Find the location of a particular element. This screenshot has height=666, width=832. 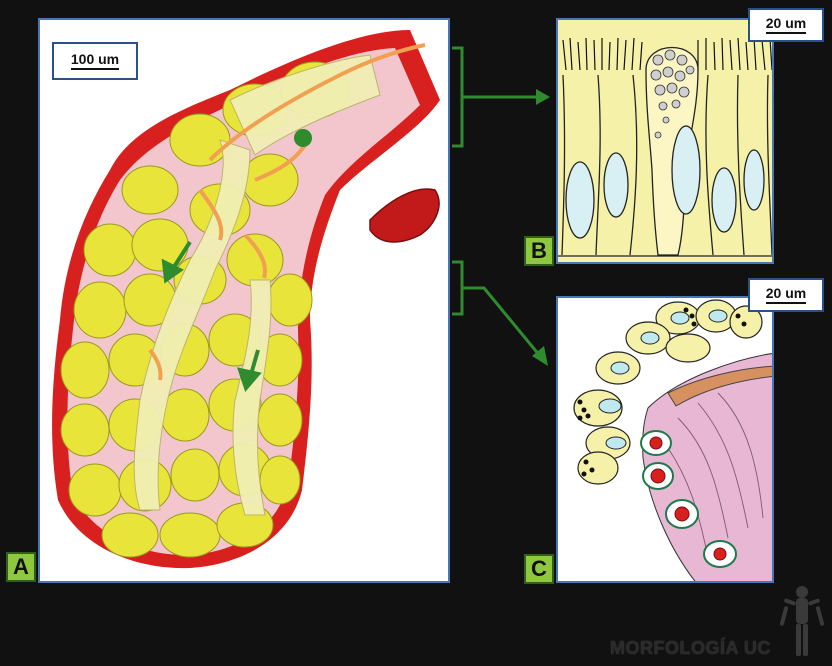

connector-bracket-c is located at coordinates (497, 308).